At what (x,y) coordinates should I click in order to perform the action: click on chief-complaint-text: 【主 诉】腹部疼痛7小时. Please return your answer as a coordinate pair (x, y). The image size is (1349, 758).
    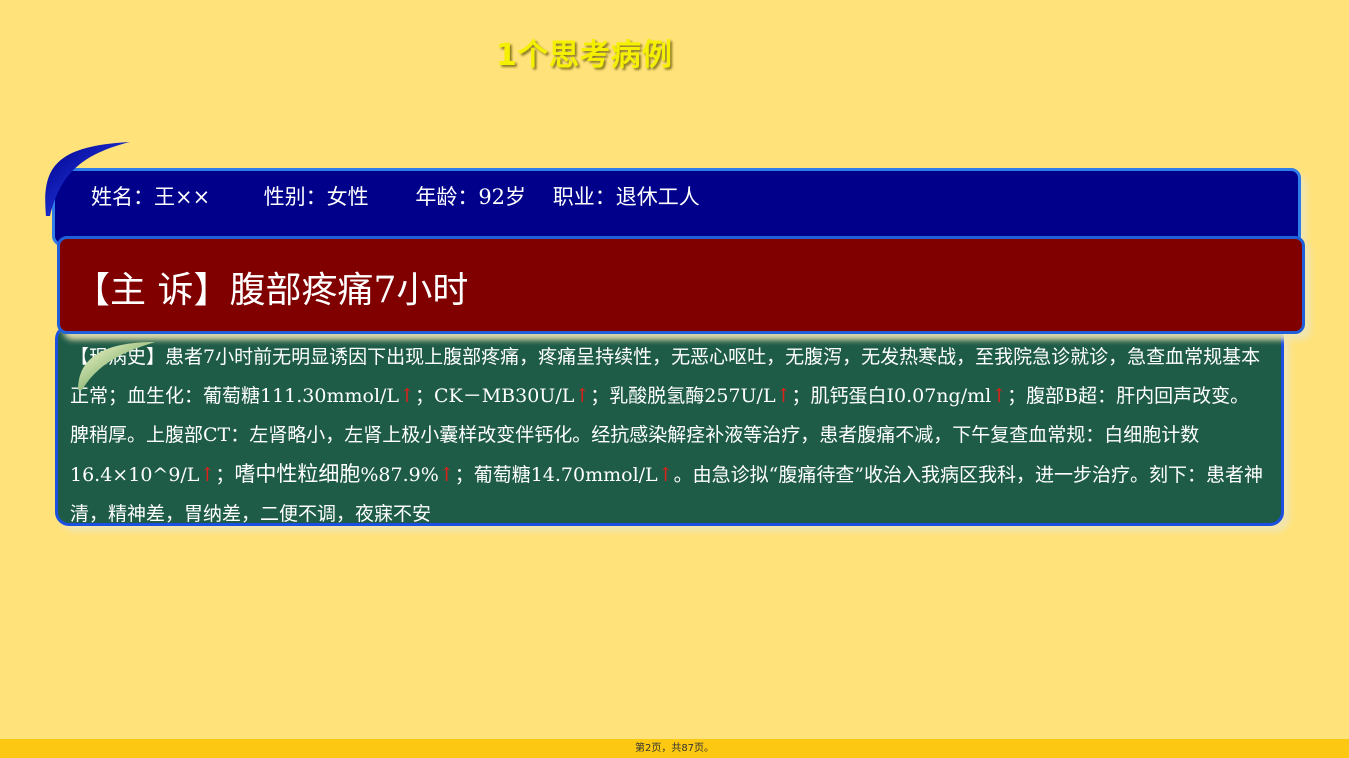
    Looking at the image, I should click on (271, 290).